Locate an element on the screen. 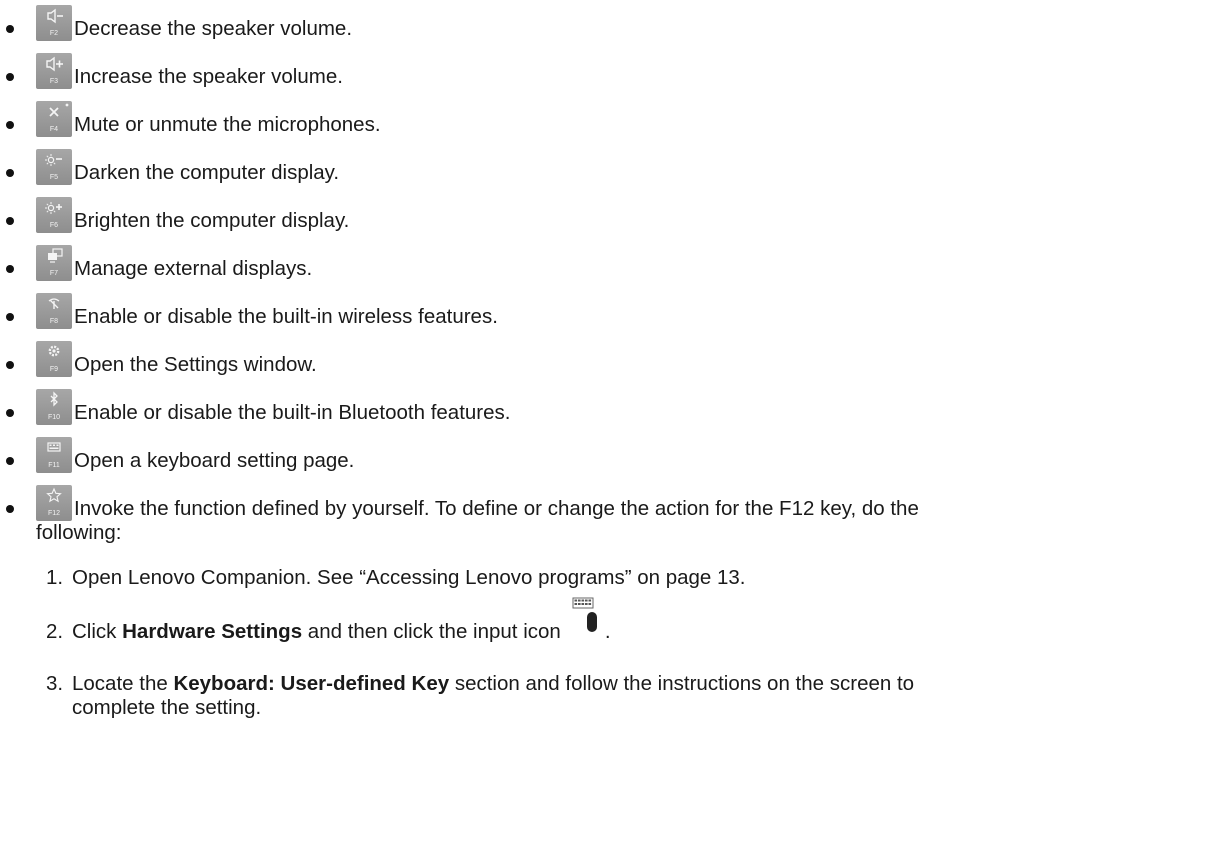 Image resolution: width=1212 pixels, height=846 pixels. step-text-continuation: complete the setting. is located at coordinates (167, 707).